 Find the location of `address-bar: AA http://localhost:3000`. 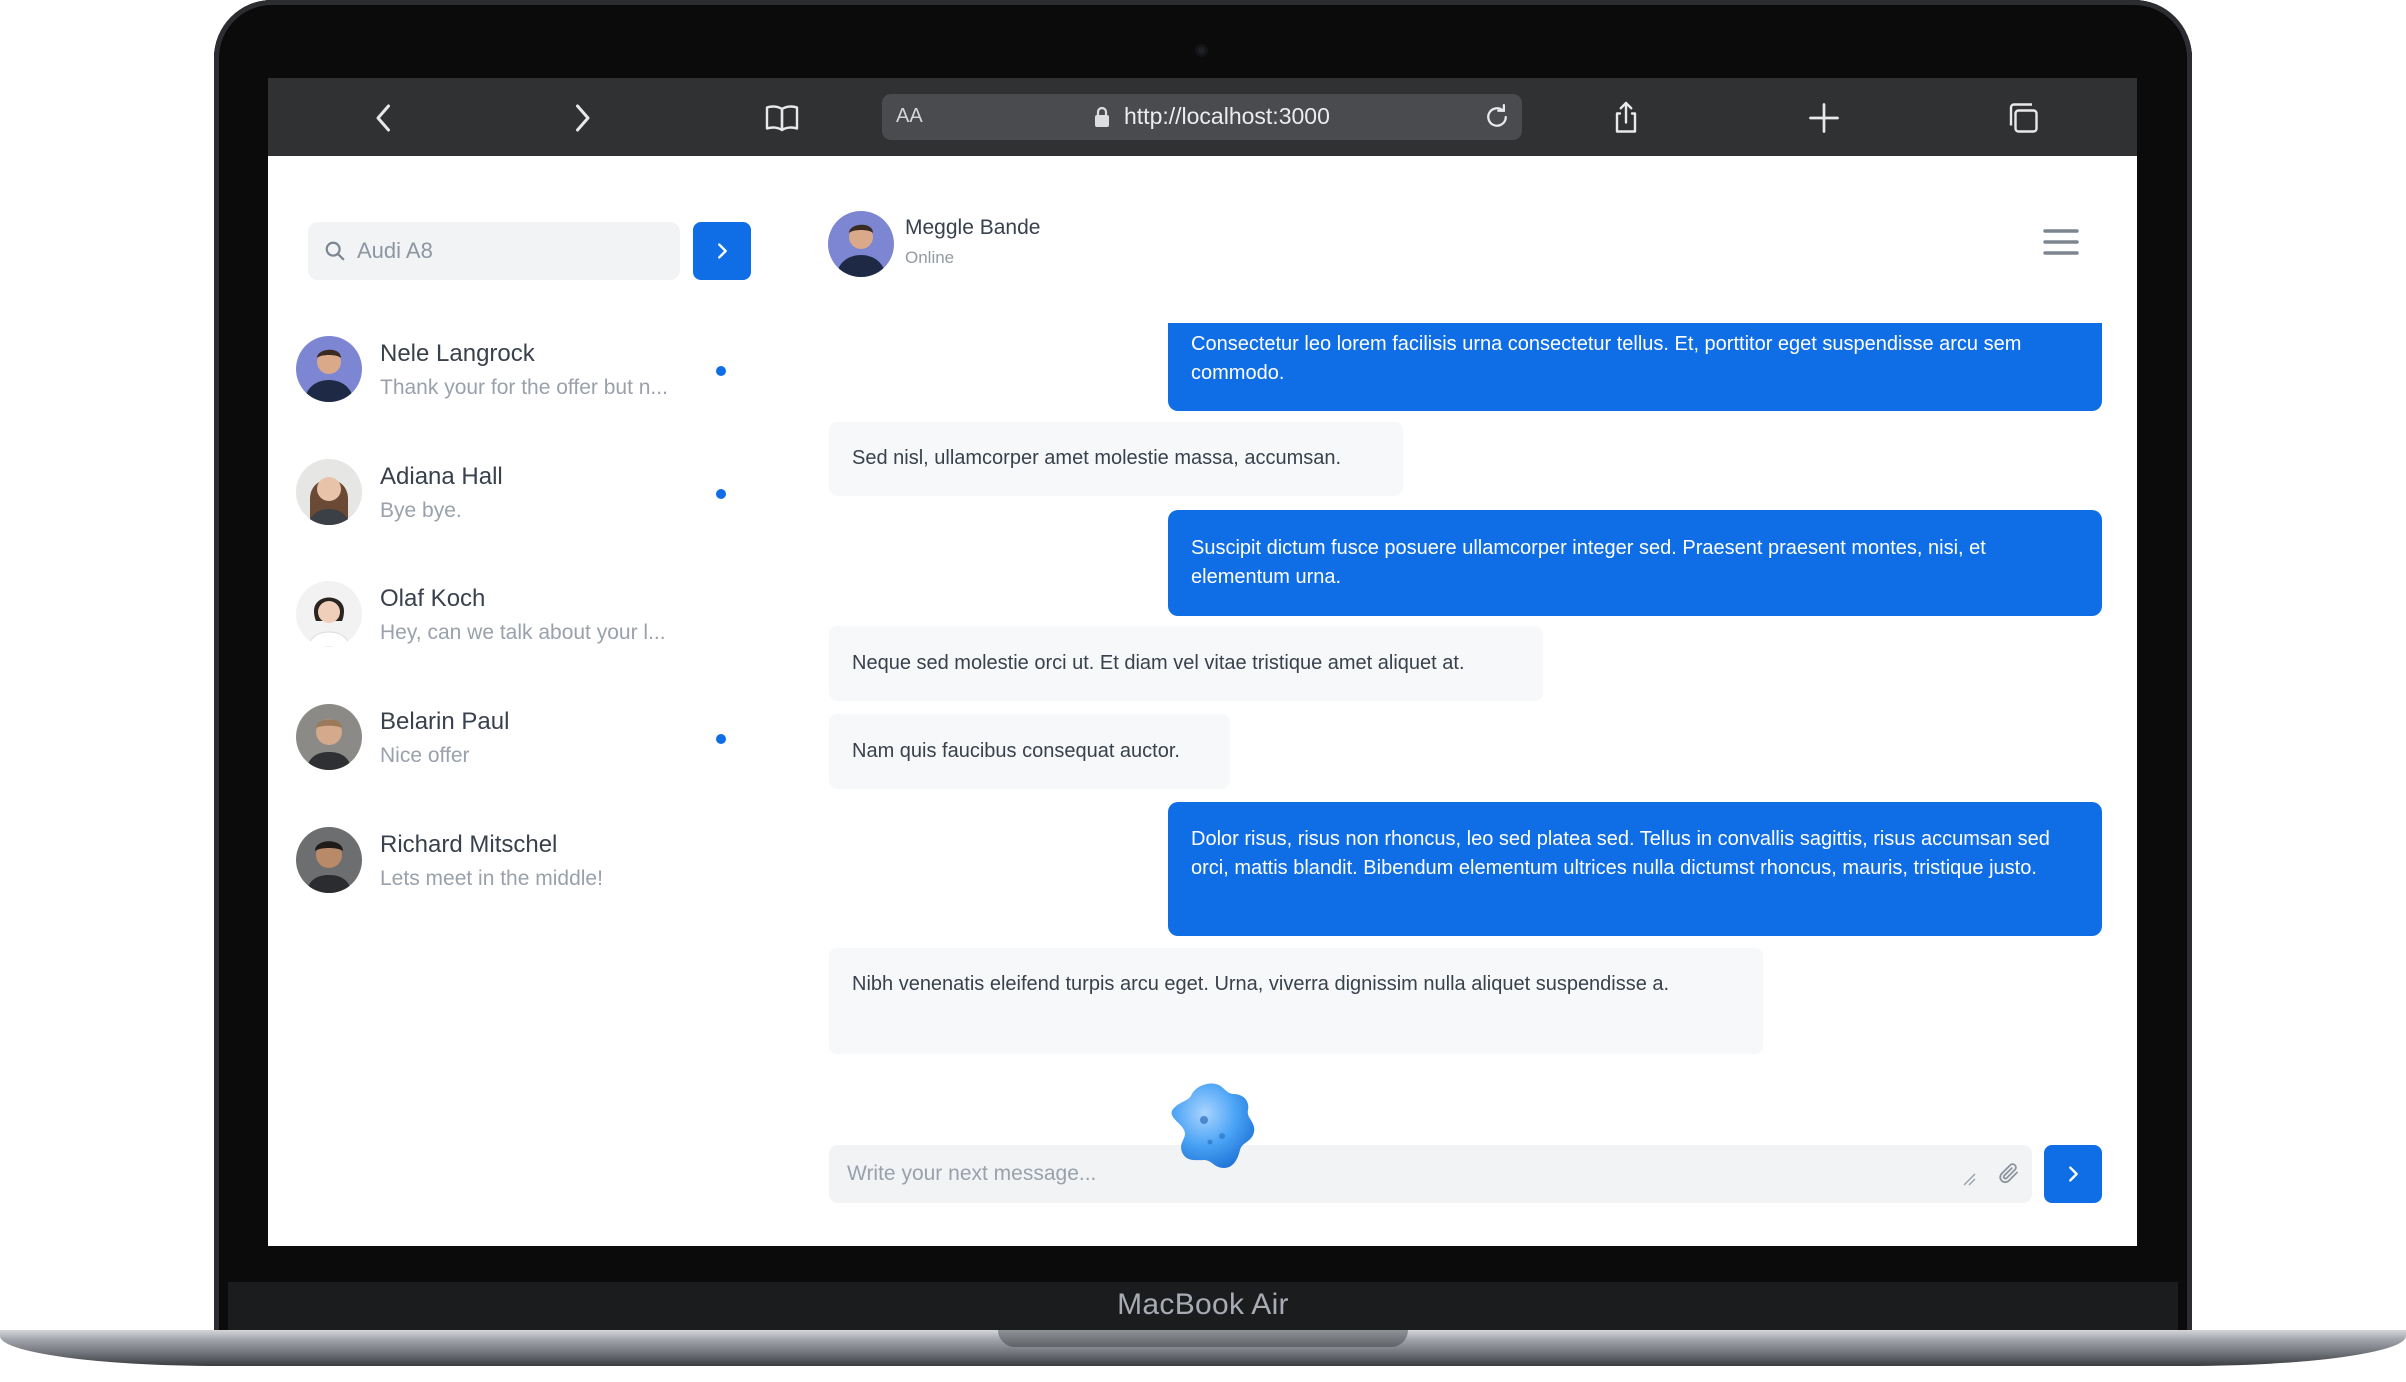

address-bar: AA http://localhost:3000 is located at coordinates (1202, 117).